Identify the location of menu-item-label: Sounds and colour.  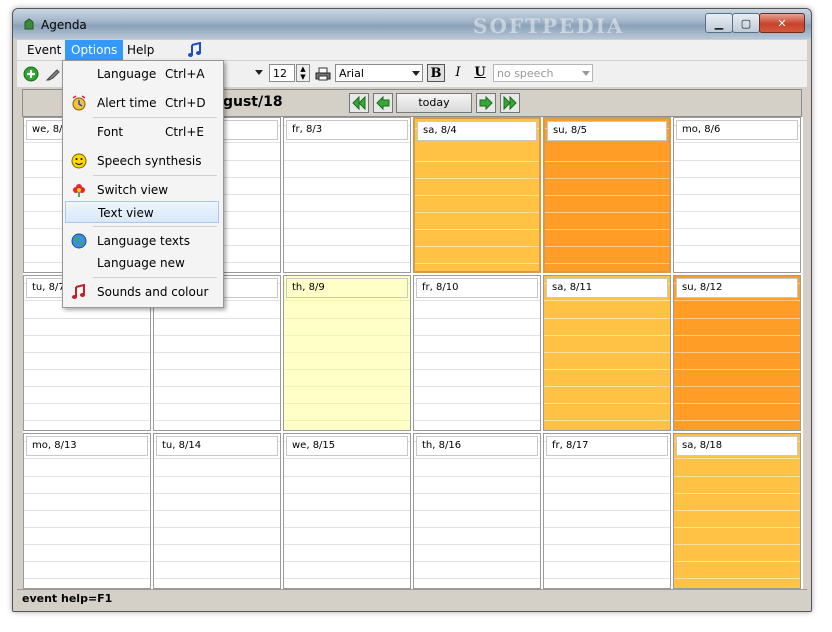
(153, 292).